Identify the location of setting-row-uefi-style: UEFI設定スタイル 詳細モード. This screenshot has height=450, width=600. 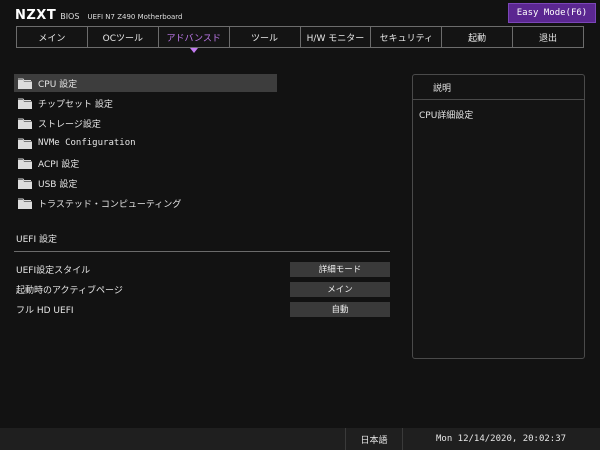
(203, 269).